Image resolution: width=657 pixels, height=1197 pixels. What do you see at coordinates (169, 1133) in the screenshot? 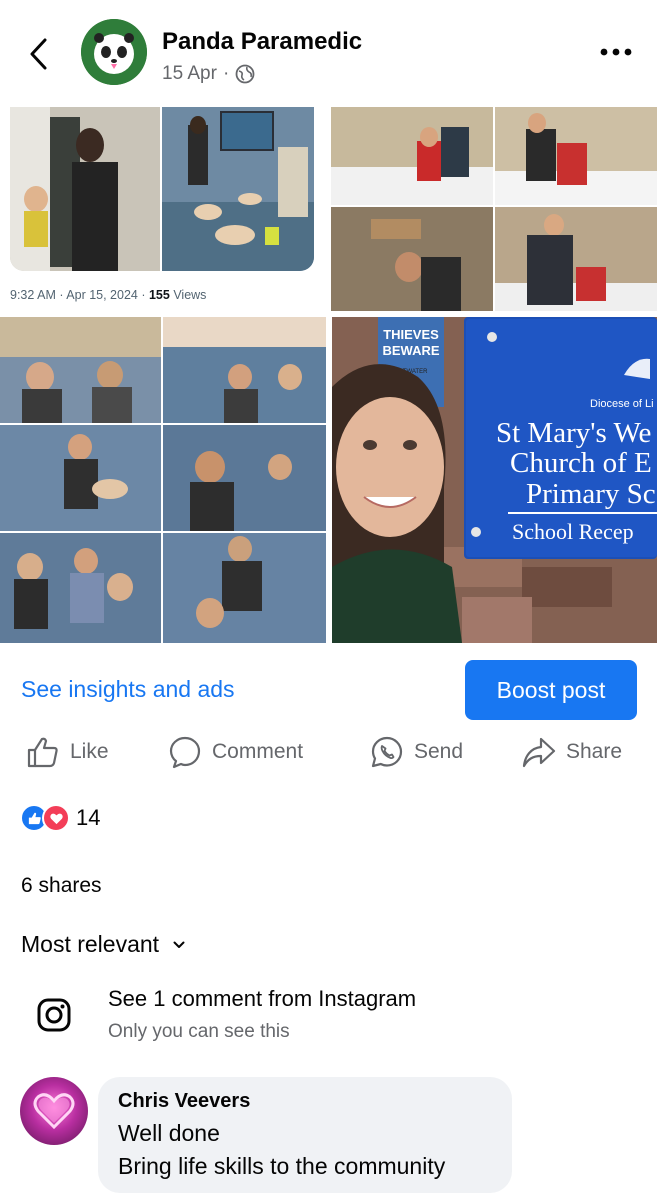
I see `comment-text-line-1: Well done` at bounding box center [169, 1133].